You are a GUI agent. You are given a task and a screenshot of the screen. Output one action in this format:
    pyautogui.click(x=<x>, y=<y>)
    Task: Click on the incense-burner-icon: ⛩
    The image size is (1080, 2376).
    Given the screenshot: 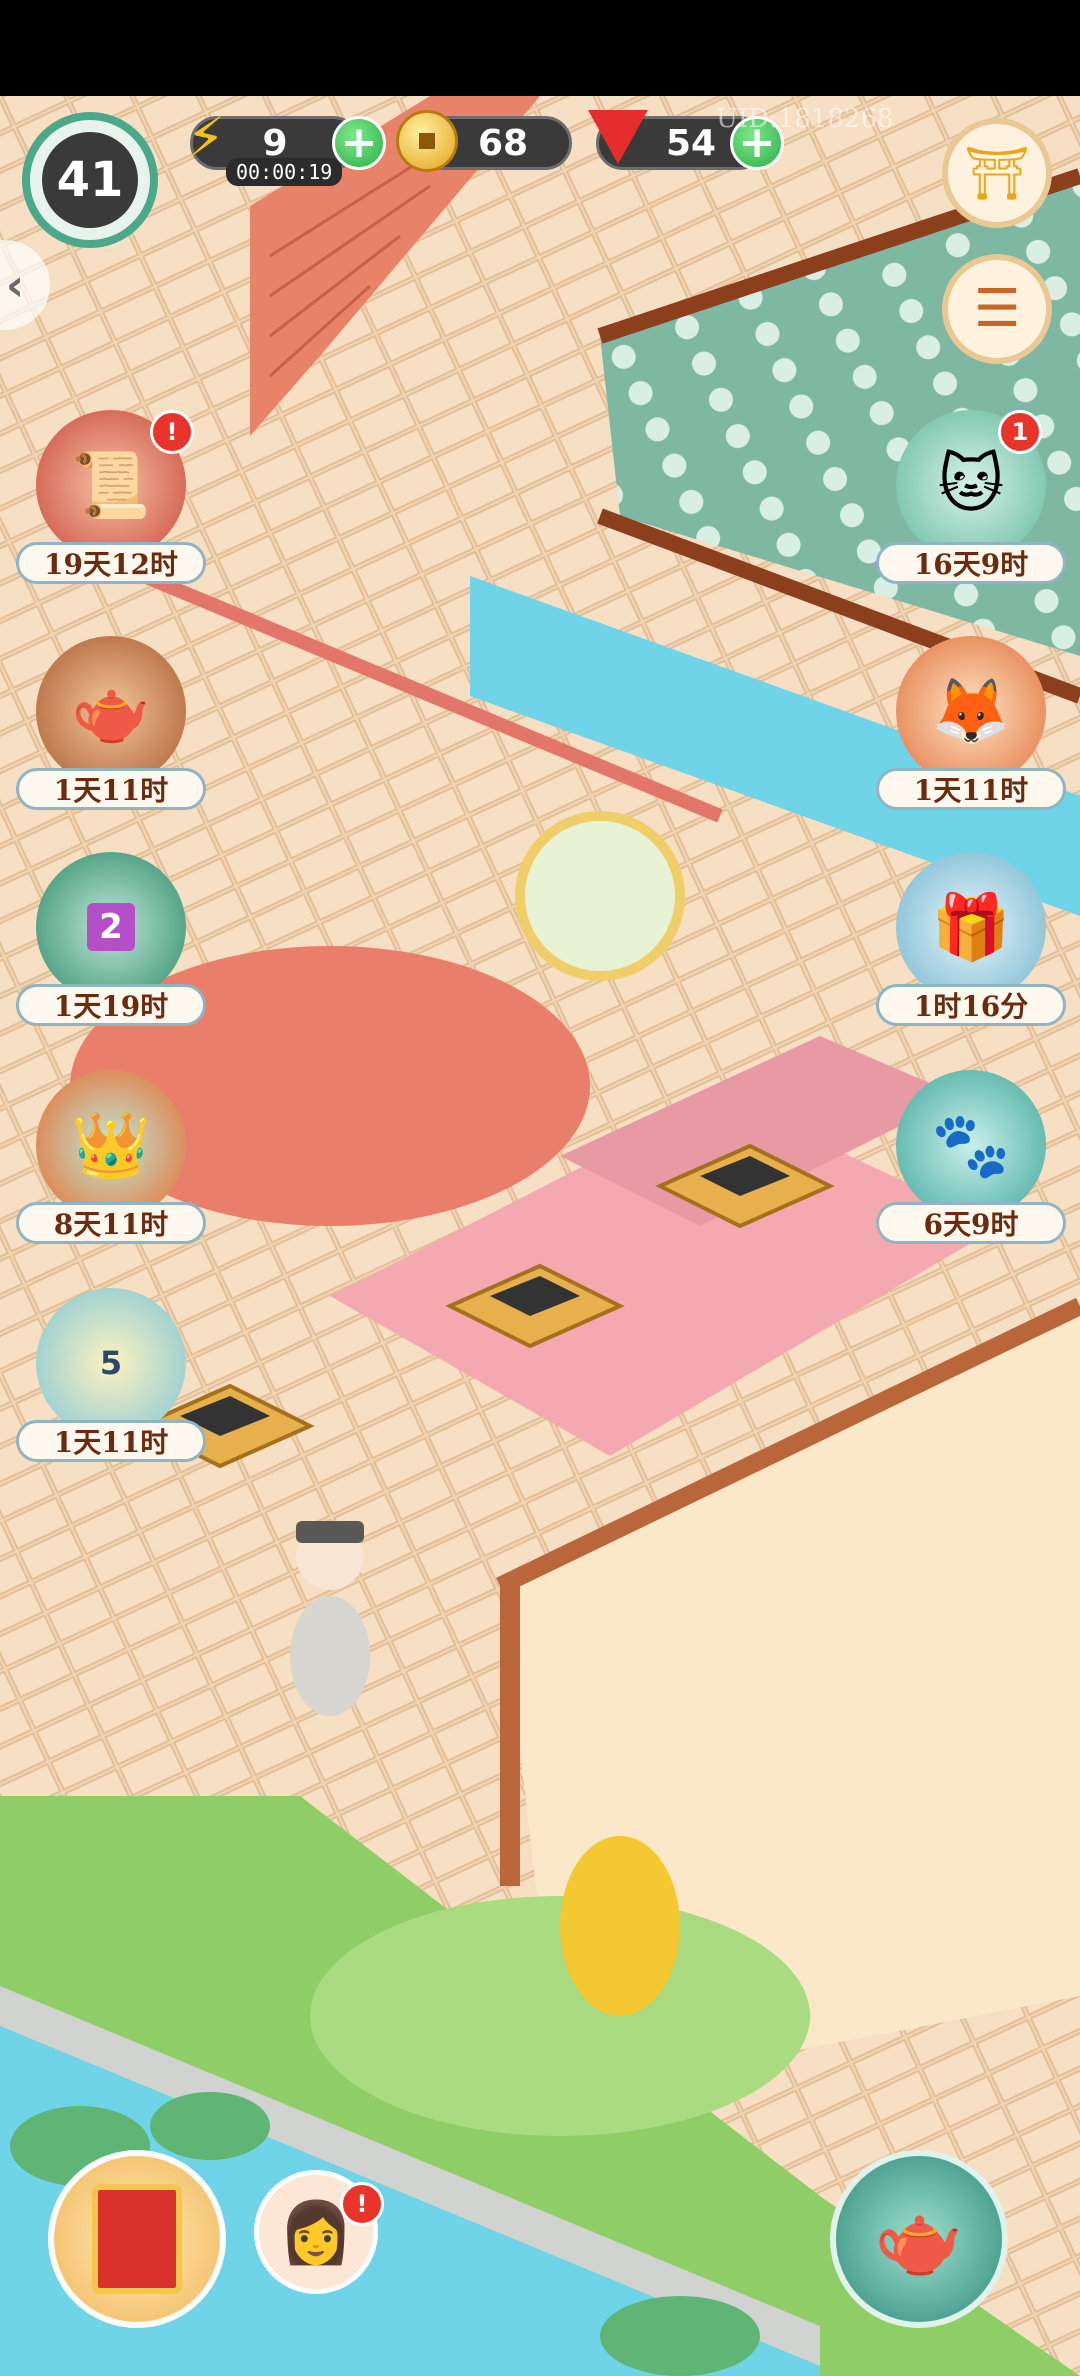 What is the action you would take?
    pyautogui.click(x=996, y=173)
    